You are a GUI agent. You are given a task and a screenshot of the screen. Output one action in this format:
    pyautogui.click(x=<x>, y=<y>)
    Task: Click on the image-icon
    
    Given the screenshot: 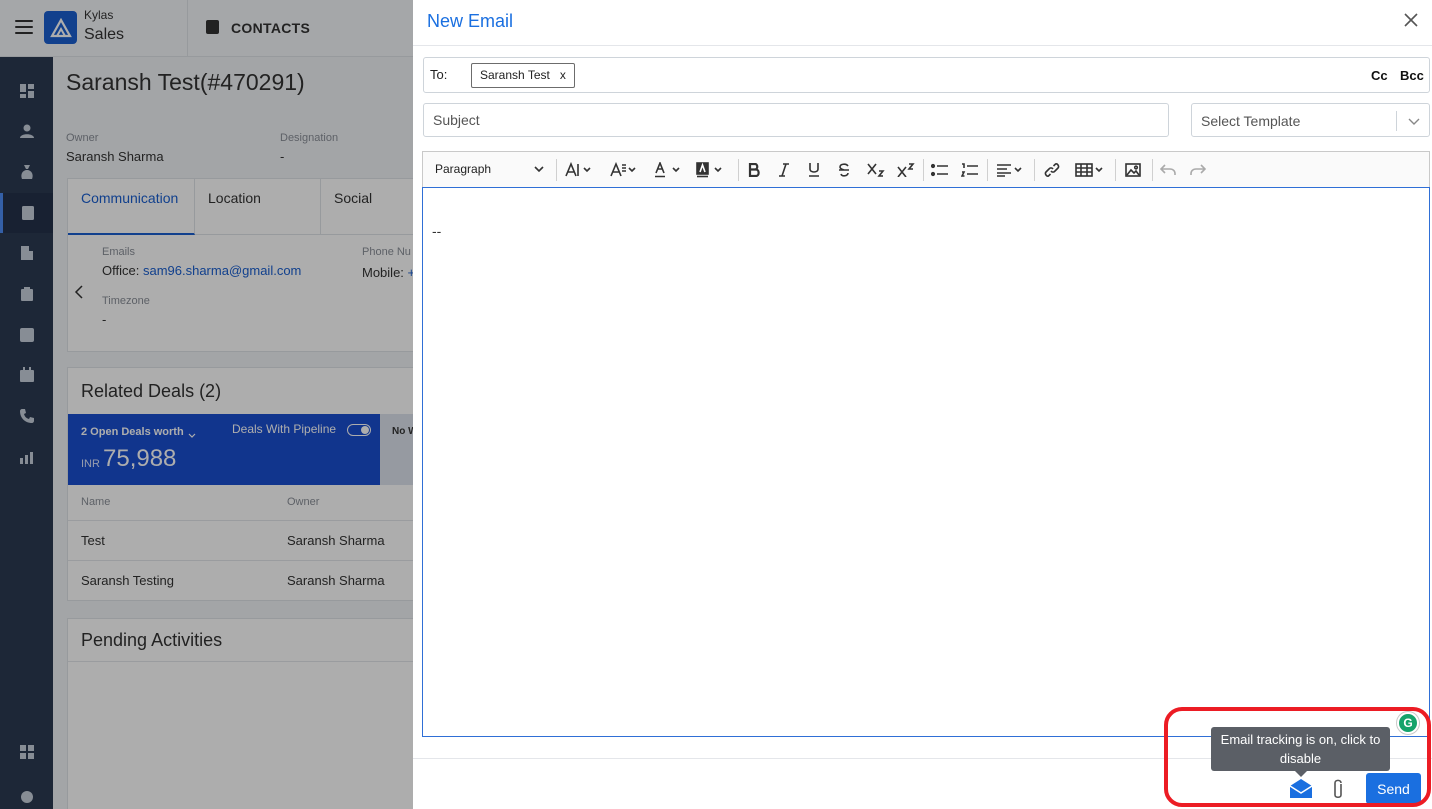 What is the action you would take?
    pyautogui.click(x=1133, y=169)
    